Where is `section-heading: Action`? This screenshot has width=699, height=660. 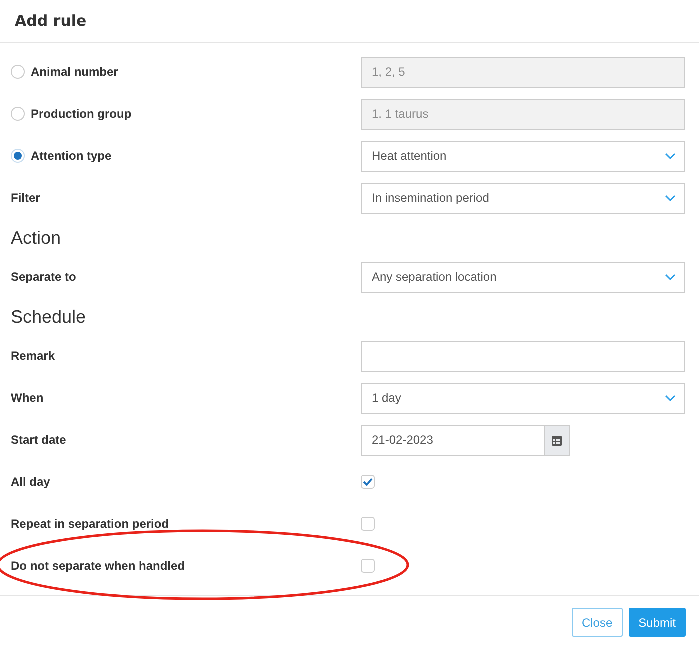
section-heading: Action is located at coordinates (36, 238).